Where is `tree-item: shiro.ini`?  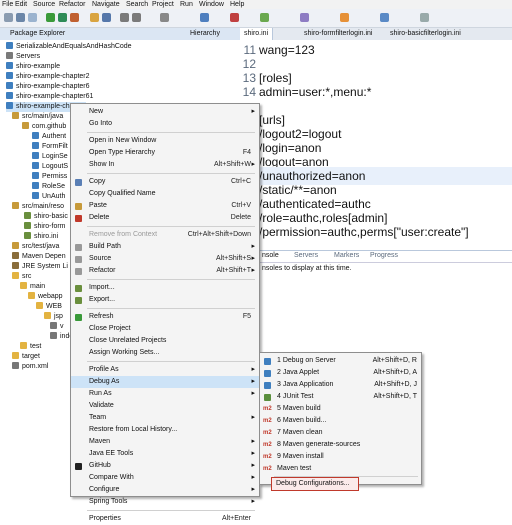
tree-item: shiro.ini is located at coordinates (41, 237).